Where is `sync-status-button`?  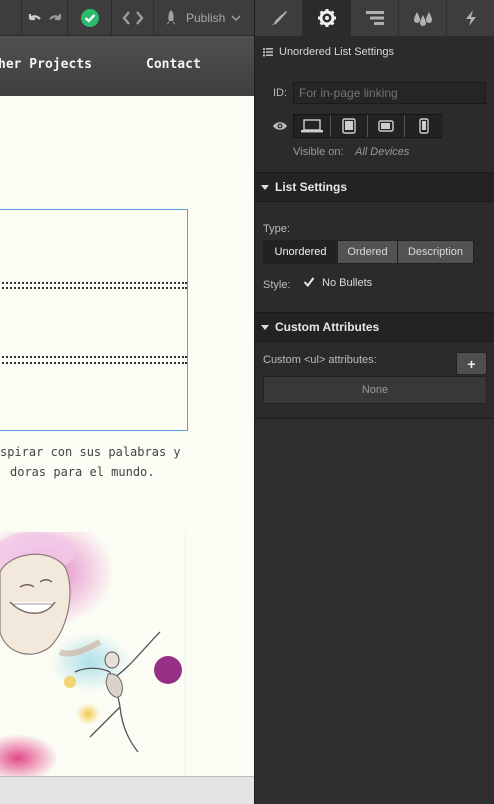
sync-status-button is located at coordinates (90, 18).